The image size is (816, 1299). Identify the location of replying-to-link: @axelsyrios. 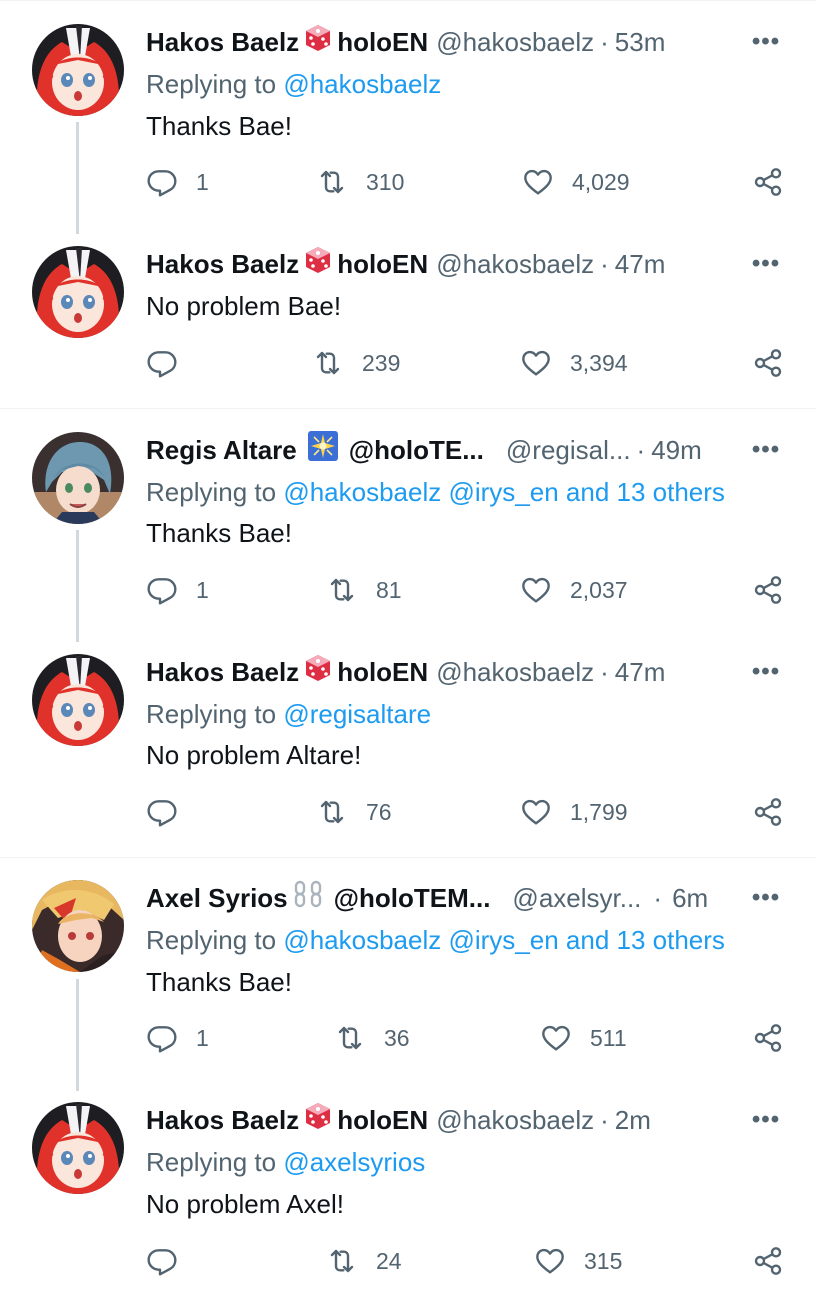
(354, 1162).